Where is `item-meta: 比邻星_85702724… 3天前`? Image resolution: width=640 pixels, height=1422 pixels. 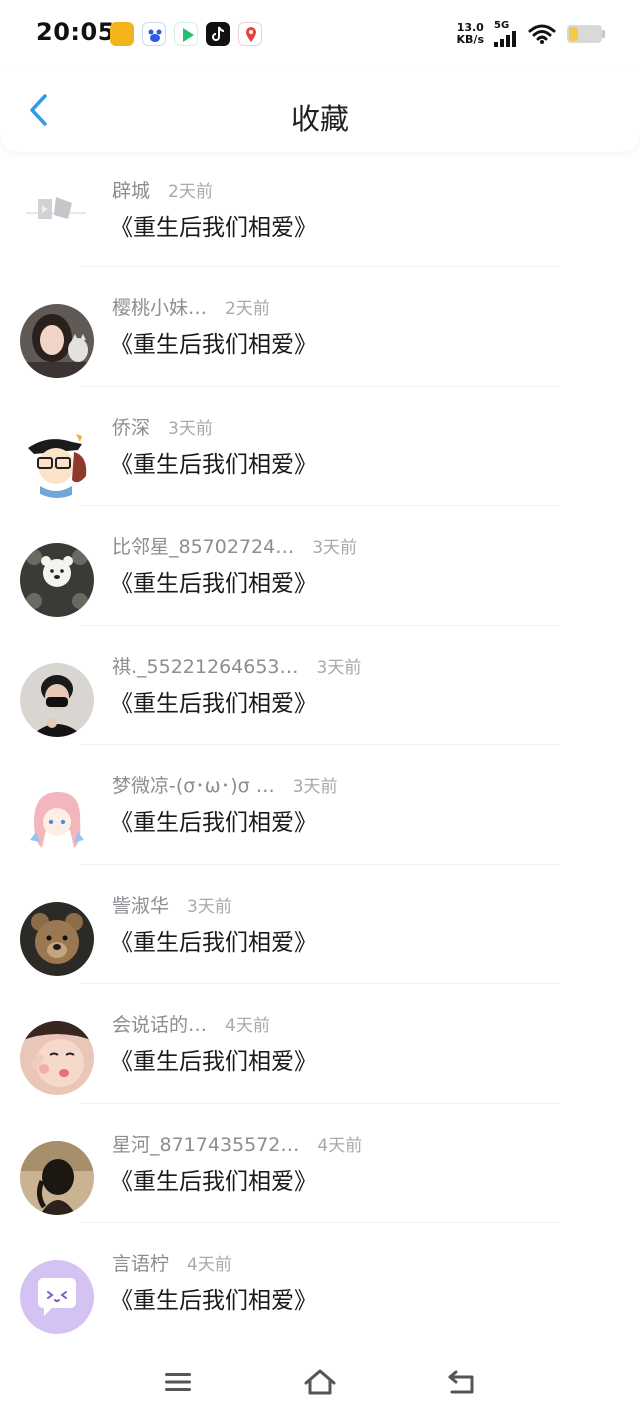 item-meta: 比邻星_85702724… 3天前 is located at coordinates (234, 545).